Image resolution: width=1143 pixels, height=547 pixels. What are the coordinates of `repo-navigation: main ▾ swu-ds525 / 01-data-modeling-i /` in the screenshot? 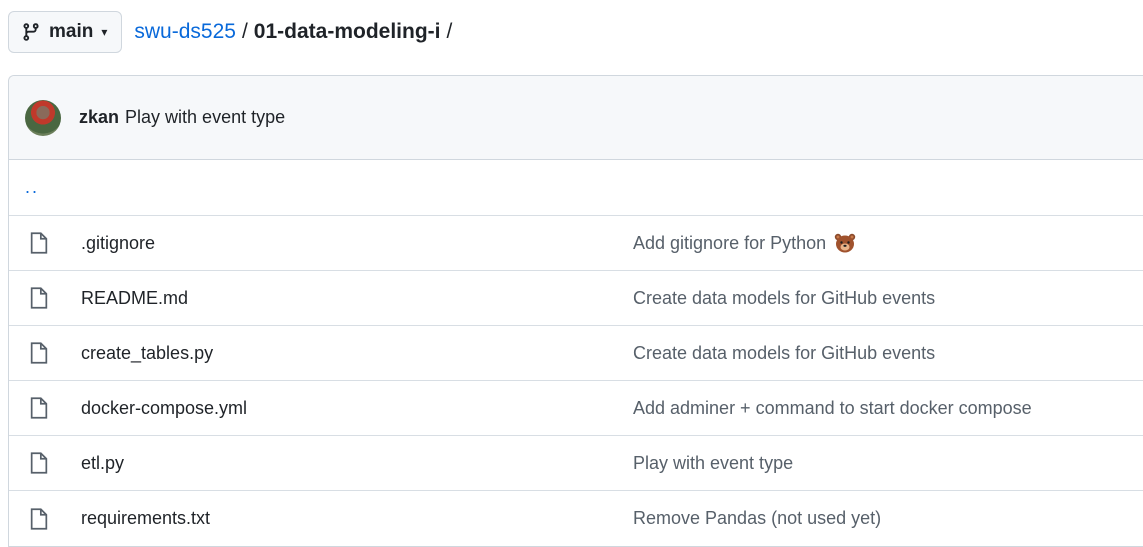 It's located at (233, 32).